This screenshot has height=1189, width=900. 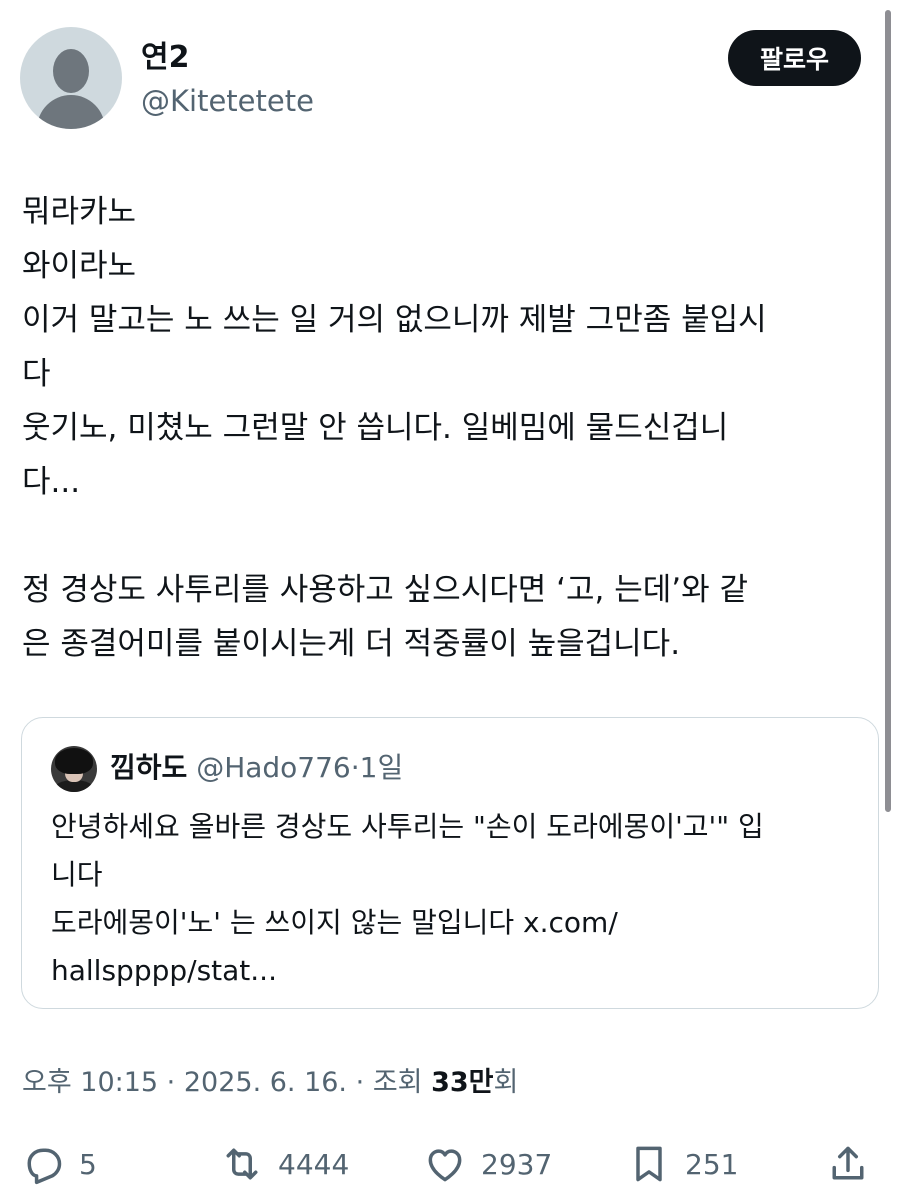 What do you see at coordinates (71, 112) in the screenshot?
I see `person-placeholder-body` at bounding box center [71, 112].